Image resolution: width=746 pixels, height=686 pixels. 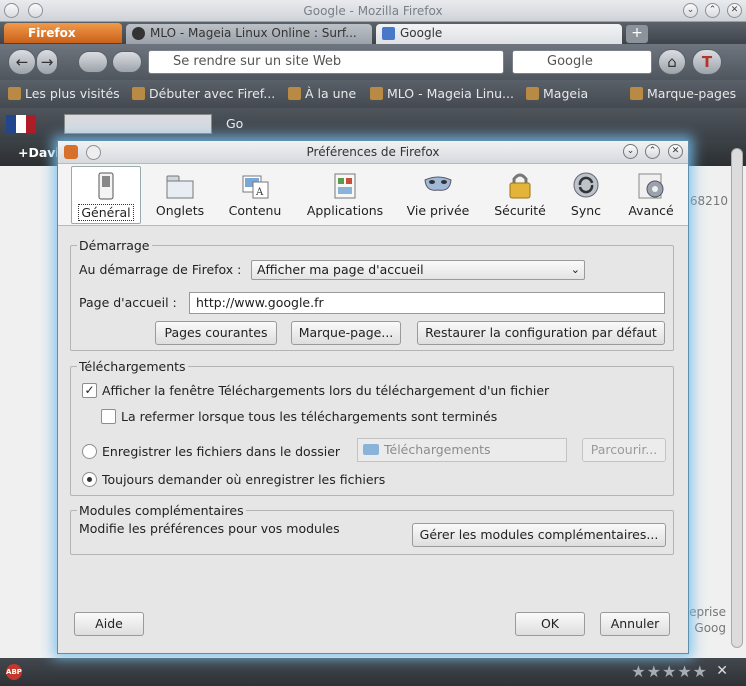 What do you see at coordinates (707, 62) in the screenshot?
I see `translate-icon: T` at bounding box center [707, 62].